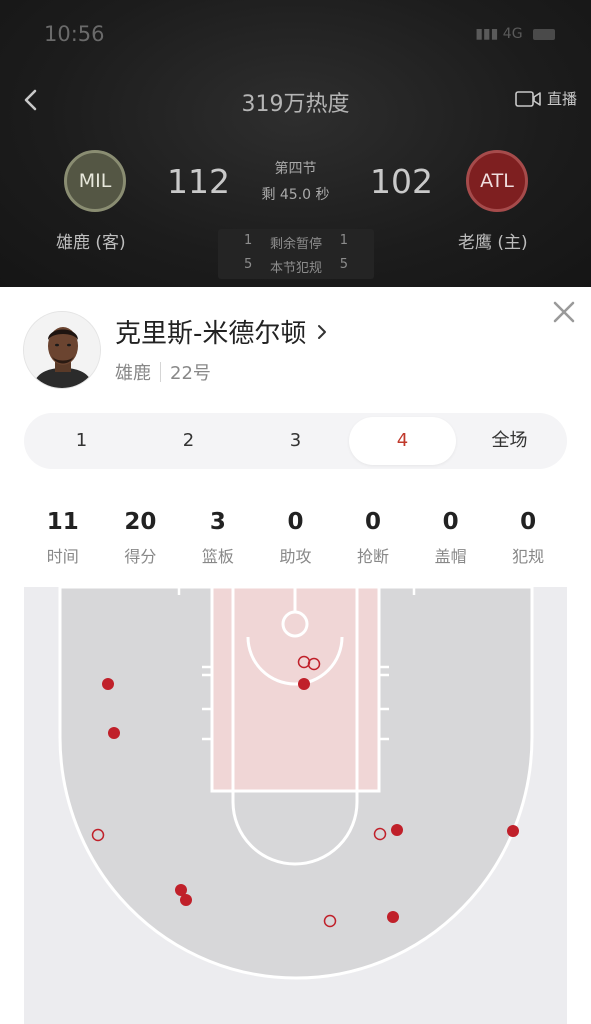 Image resolution: width=591 pixels, height=1024 pixels. I want to click on fouls-label: 本节犯规, so click(295, 268).